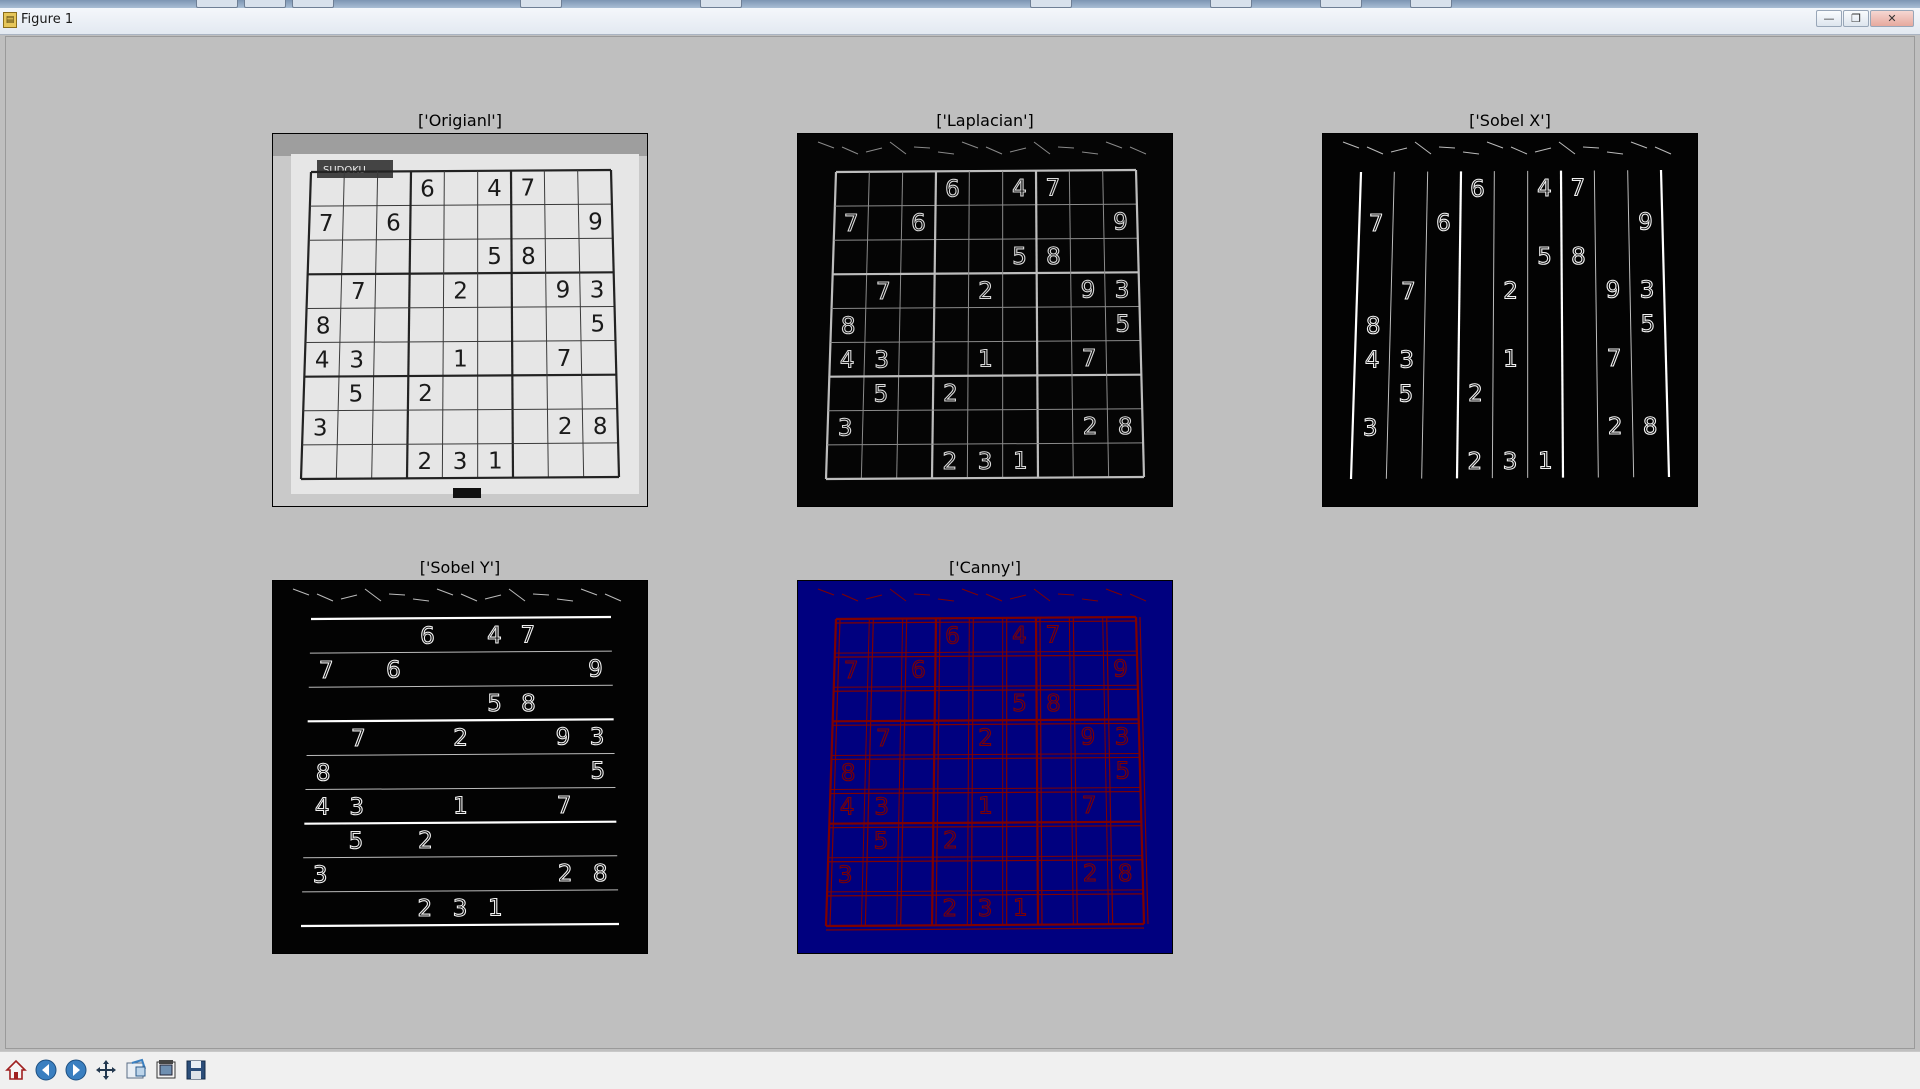 This screenshot has height=1089, width=1920. I want to click on subplots-button, so click(166, 1070).